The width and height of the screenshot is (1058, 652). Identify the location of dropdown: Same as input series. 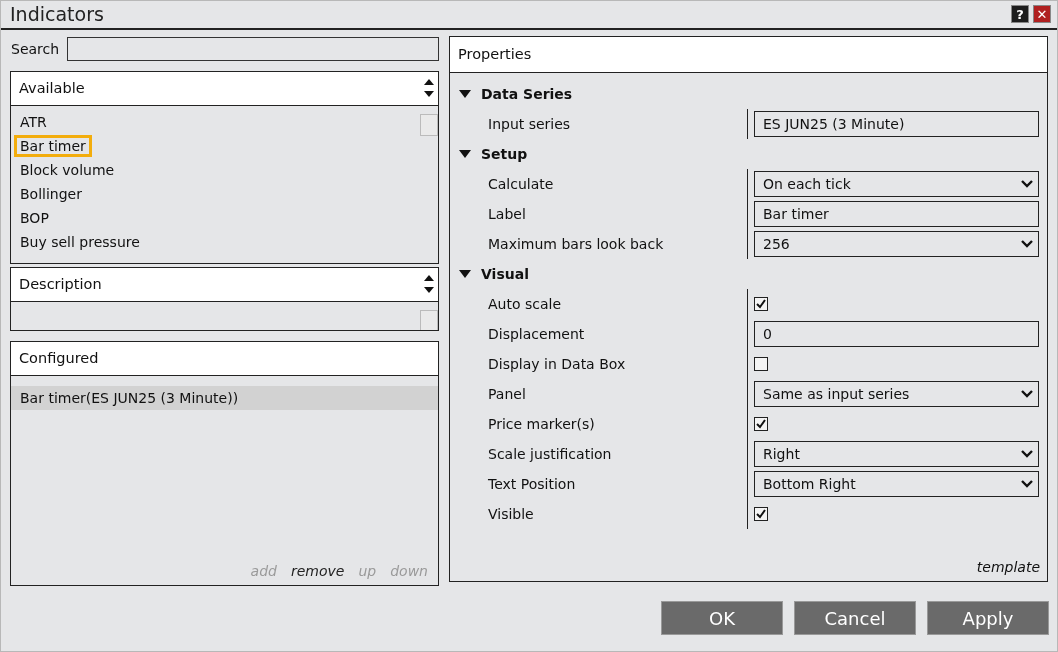
(896, 393).